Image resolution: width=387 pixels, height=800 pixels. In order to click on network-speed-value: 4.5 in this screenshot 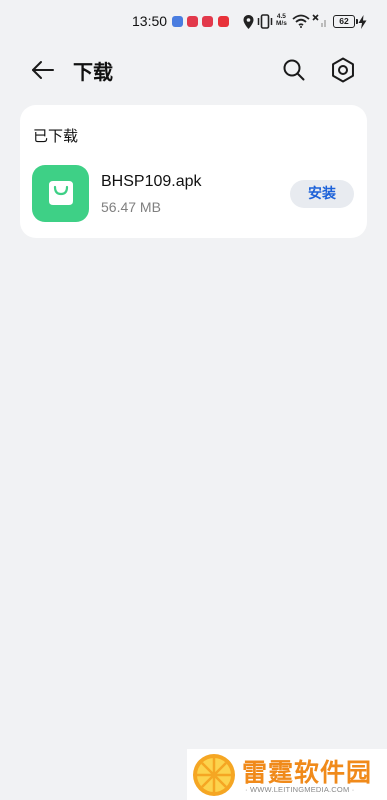, I will do `click(281, 16)`.